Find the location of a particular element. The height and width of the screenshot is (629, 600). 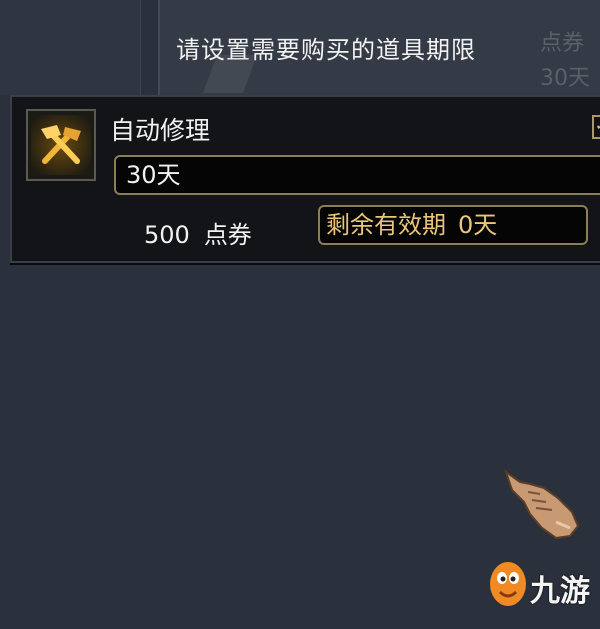

watermark: 九游 is located at coordinates (543, 588).